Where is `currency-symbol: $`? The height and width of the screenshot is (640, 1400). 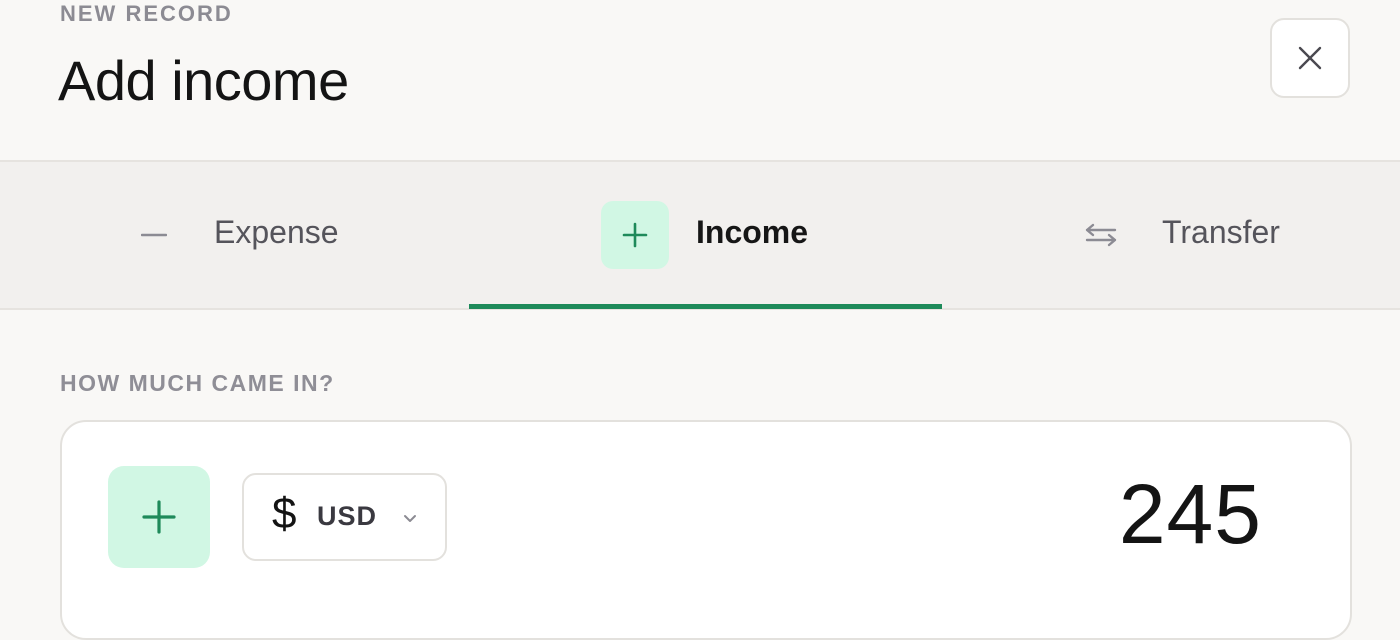
currency-symbol: $ is located at coordinates (284, 513).